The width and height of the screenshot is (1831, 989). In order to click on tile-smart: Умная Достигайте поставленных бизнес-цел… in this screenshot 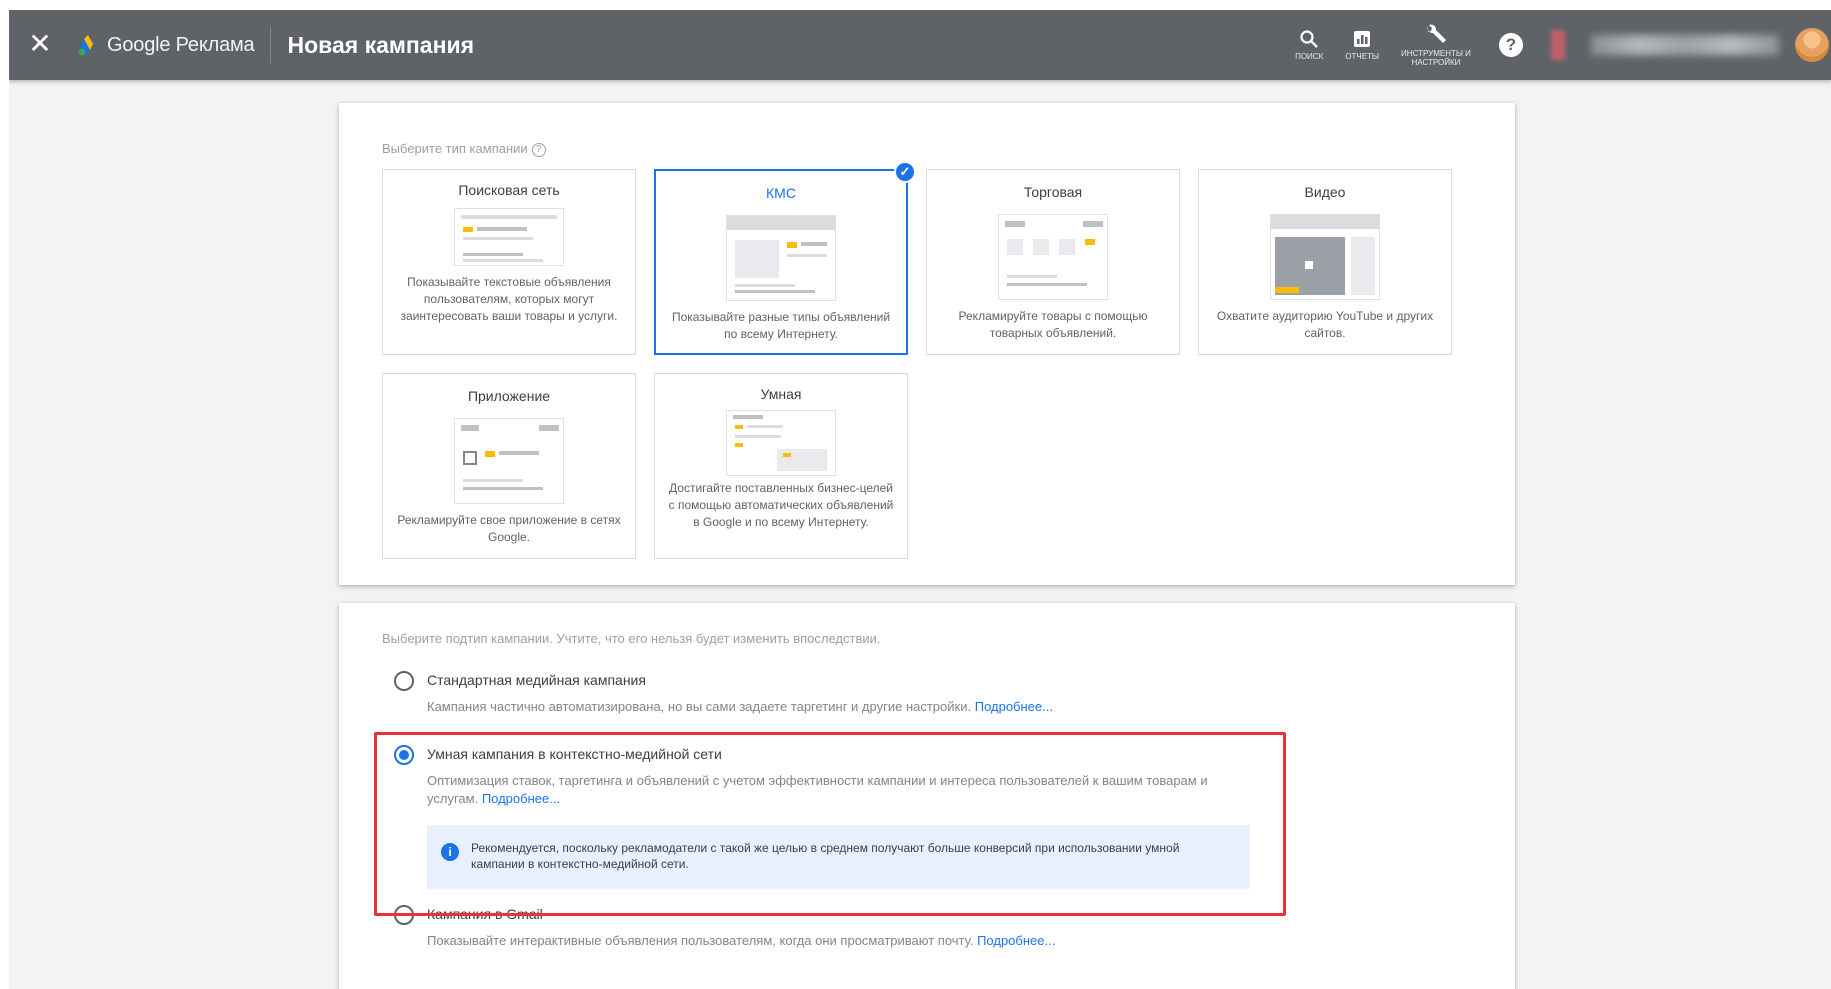, I will do `click(781, 466)`.